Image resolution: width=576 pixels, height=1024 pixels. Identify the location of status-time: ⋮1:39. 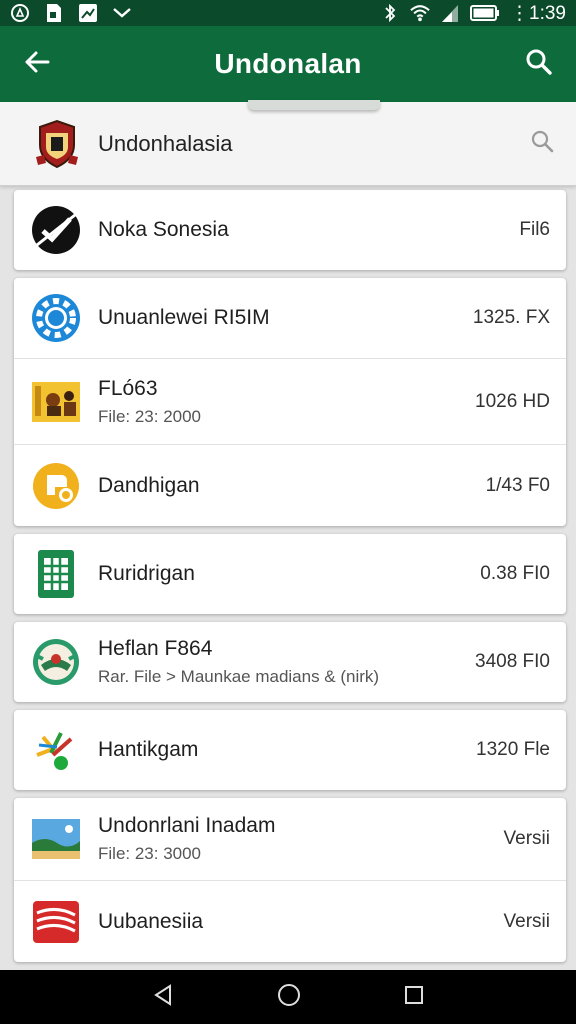
(538, 13).